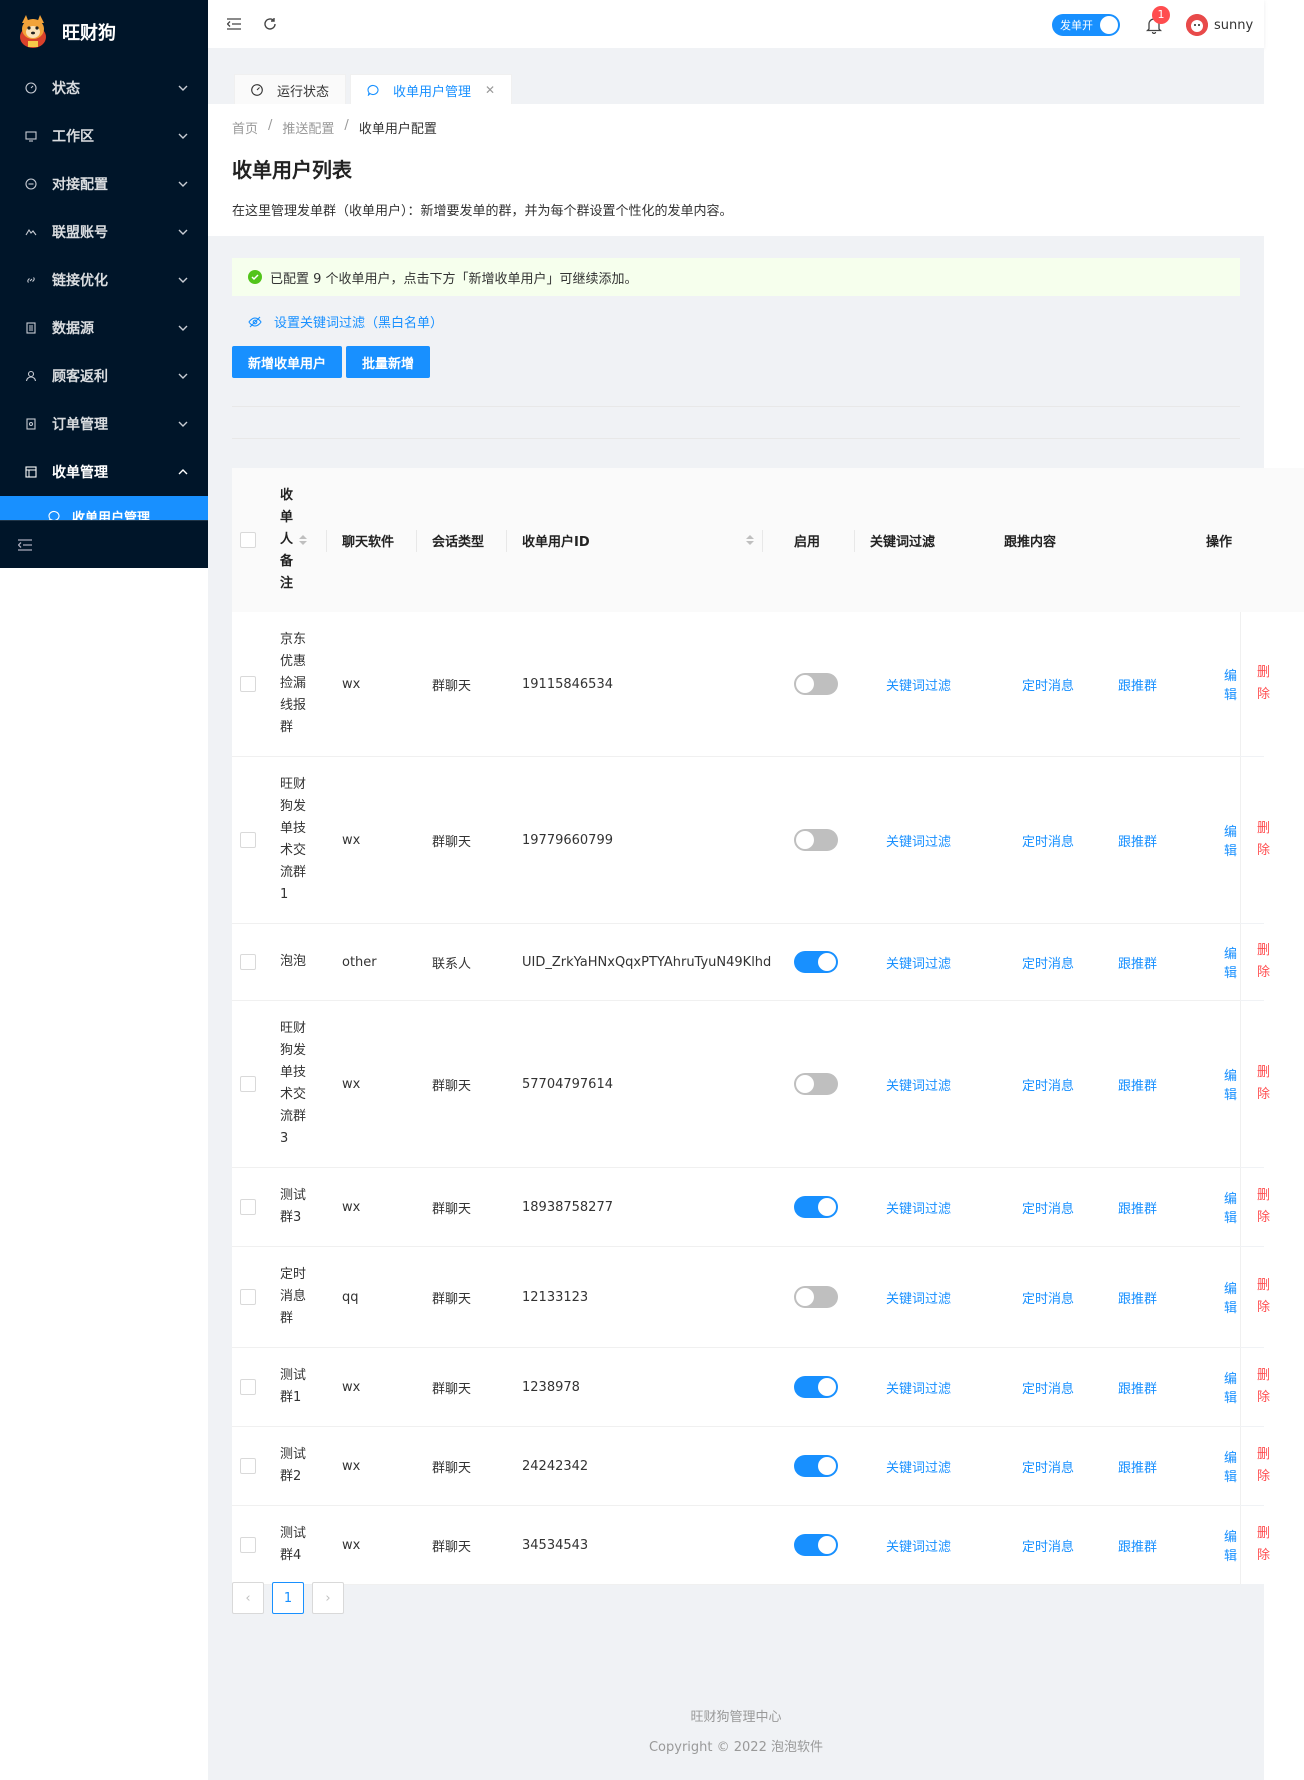 The height and width of the screenshot is (1780, 1304). What do you see at coordinates (104, 328) in the screenshot?
I see `sidebar-item-database: 数据源` at bounding box center [104, 328].